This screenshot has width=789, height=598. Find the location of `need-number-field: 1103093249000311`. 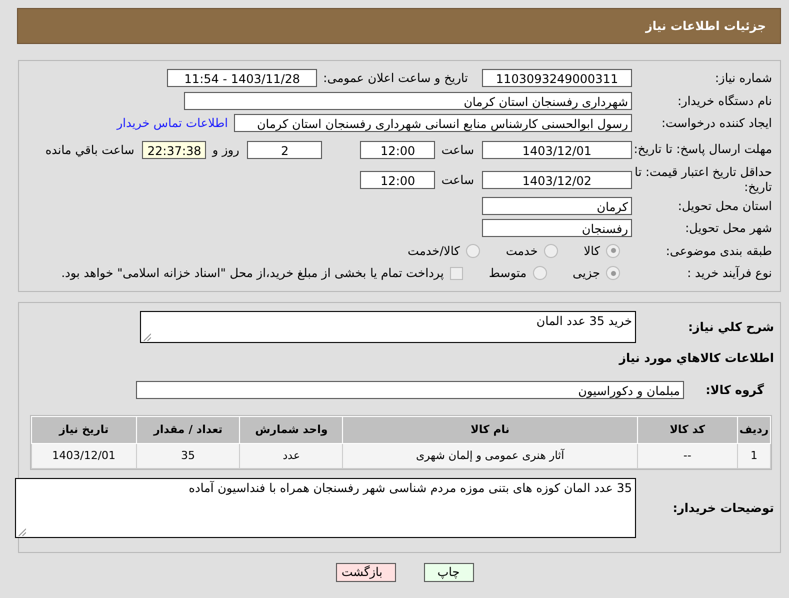

need-number-field: 1103093249000311 is located at coordinates (557, 78).